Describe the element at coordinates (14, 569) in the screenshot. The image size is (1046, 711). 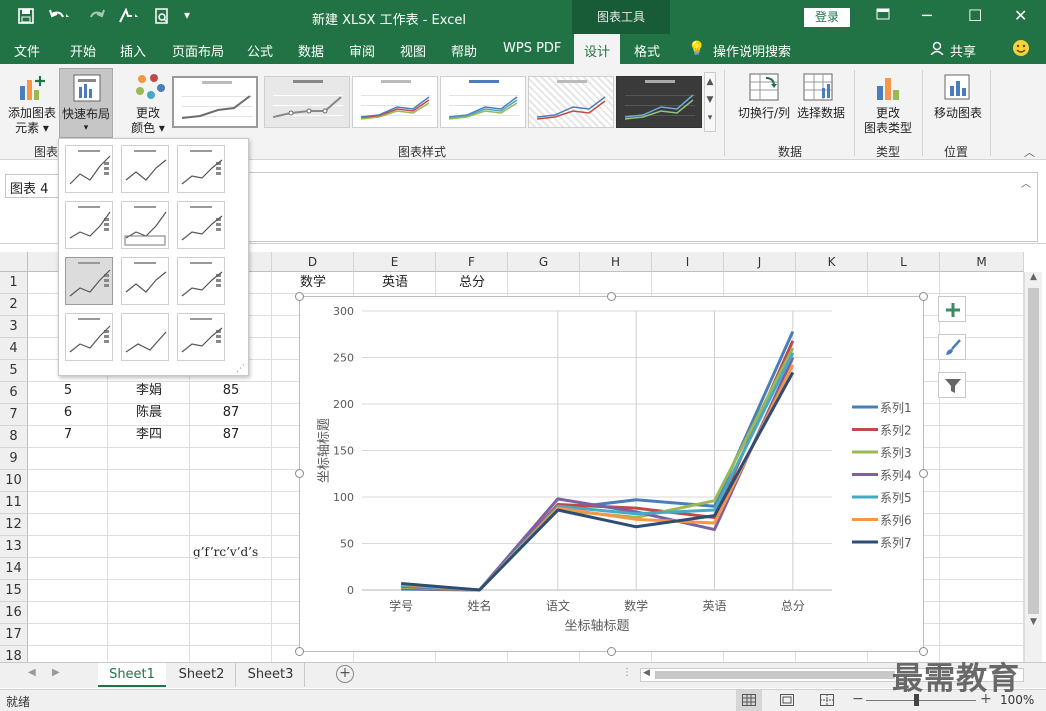
I see `row-header-14: 14` at that location.